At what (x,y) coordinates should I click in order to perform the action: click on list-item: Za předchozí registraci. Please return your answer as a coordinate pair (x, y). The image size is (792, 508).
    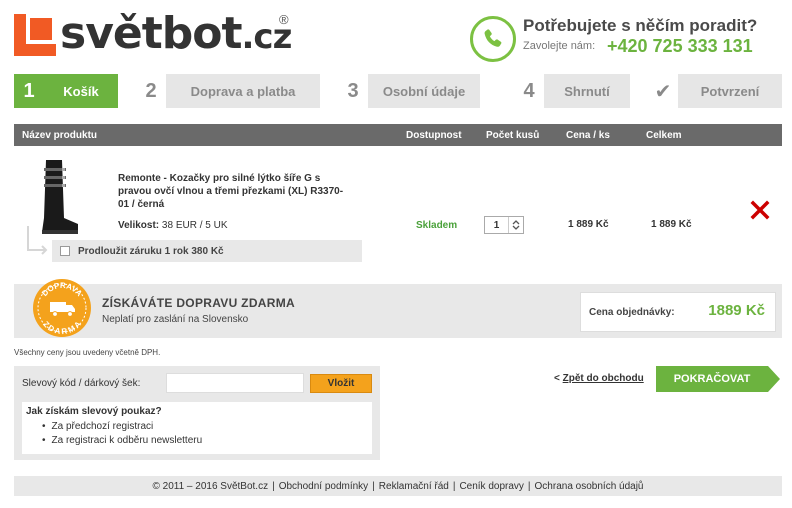
    Looking at the image, I should click on (122, 427).